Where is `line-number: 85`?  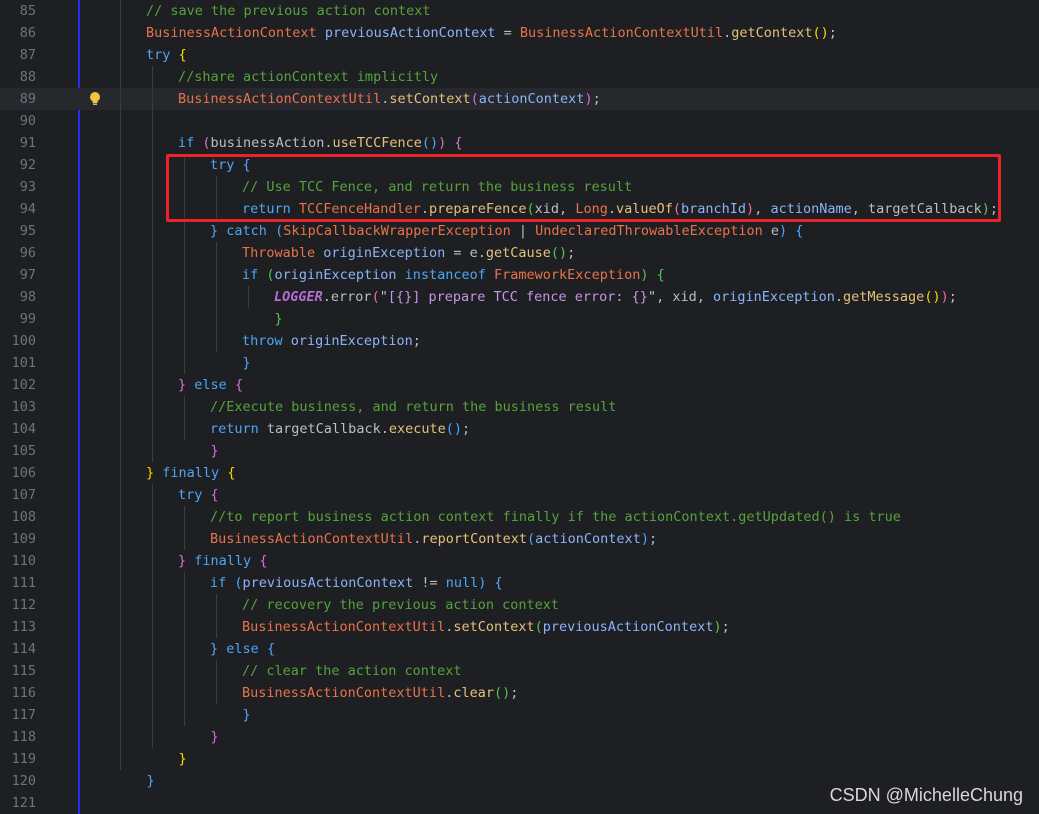 line-number: 85 is located at coordinates (18, 11).